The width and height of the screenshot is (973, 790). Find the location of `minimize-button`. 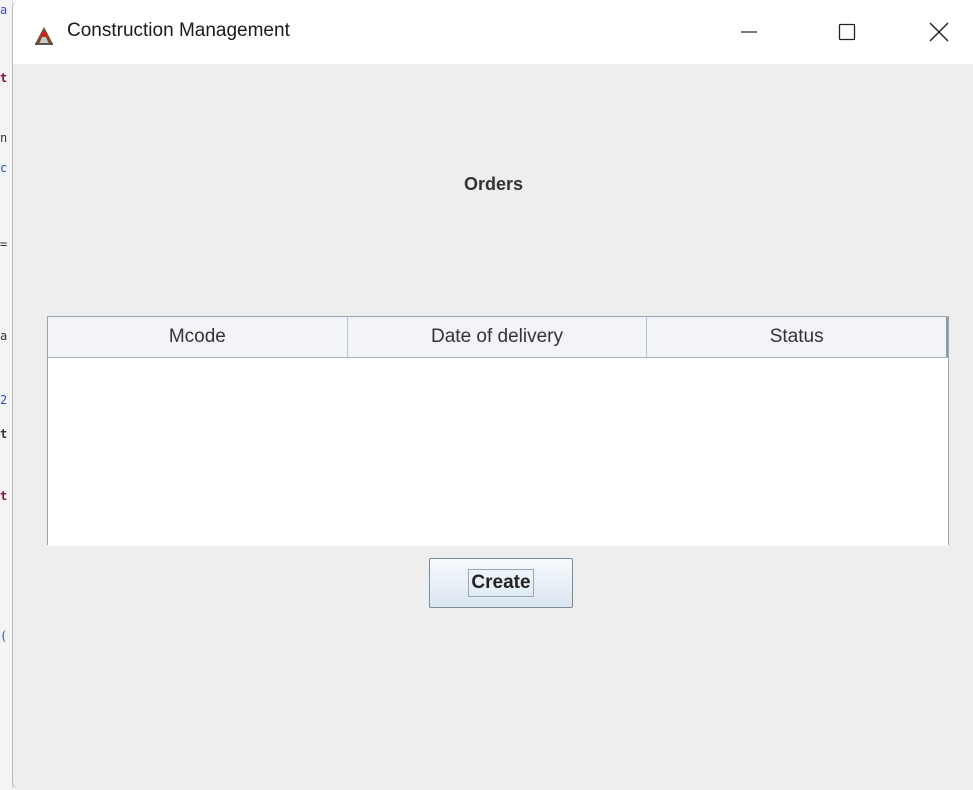

minimize-button is located at coordinates (749, 32).